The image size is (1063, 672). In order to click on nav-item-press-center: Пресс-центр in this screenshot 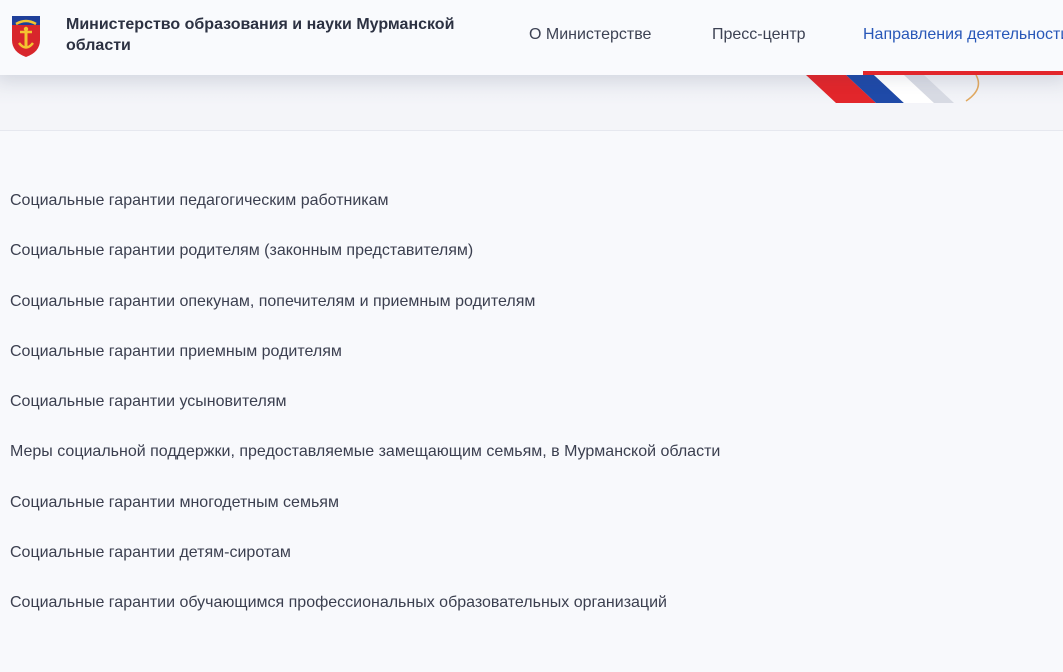, I will do `click(759, 35)`.